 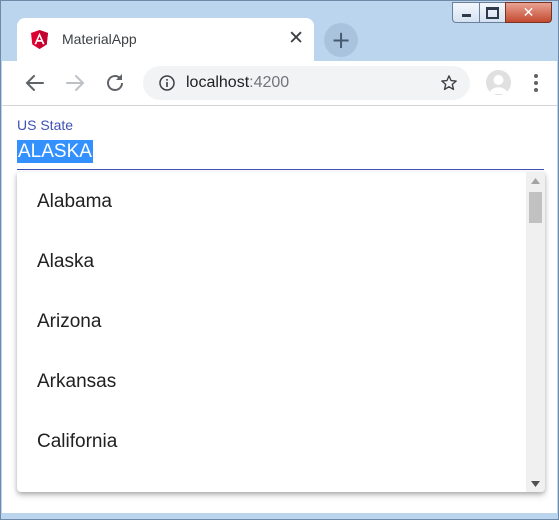 What do you see at coordinates (55, 151) in the screenshot?
I see `selected-text: ALASKA` at bounding box center [55, 151].